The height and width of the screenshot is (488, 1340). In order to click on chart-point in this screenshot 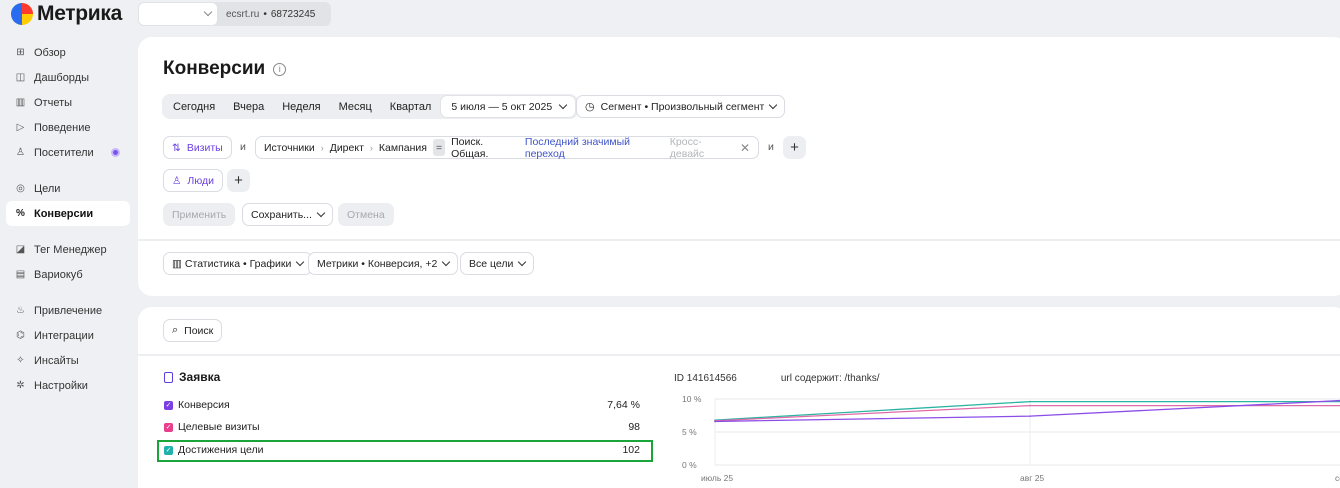, I will do `click(1030, 401)`.